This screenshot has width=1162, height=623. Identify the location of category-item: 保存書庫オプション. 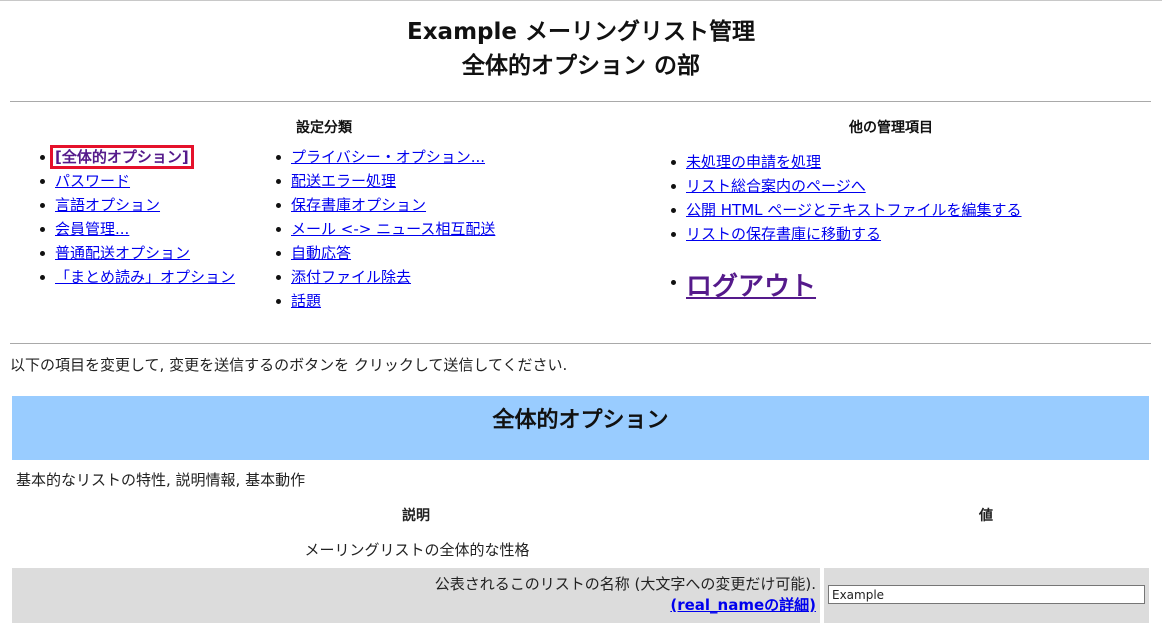
(383, 205).